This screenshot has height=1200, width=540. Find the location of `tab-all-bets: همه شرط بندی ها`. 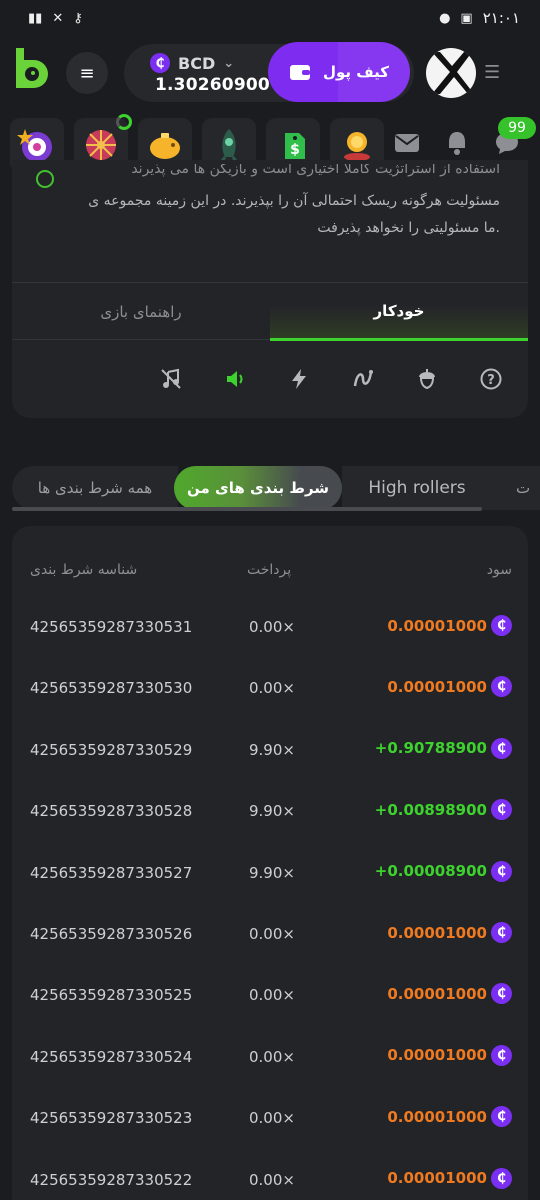

tab-all-bets: همه شرط بندی ها is located at coordinates (95, 488).